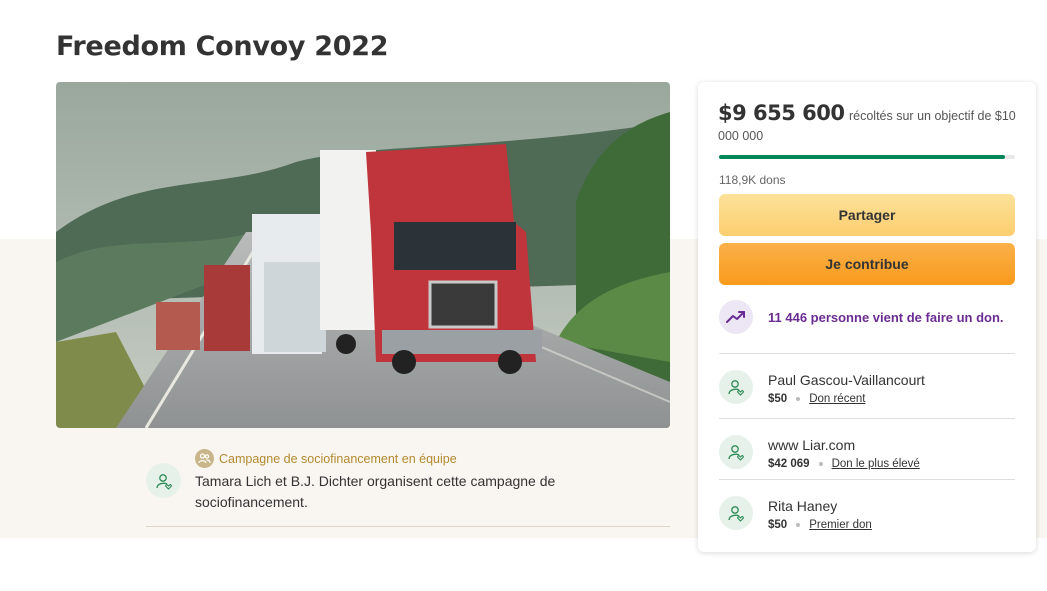 The height and width of the screenshot is (591, 1047). What do you see at coordinates (867, 450) in the screenshot?
I see `donor-item: www Liar.com $42 069 Don le plus élevé` at bounding box center [867, 450].